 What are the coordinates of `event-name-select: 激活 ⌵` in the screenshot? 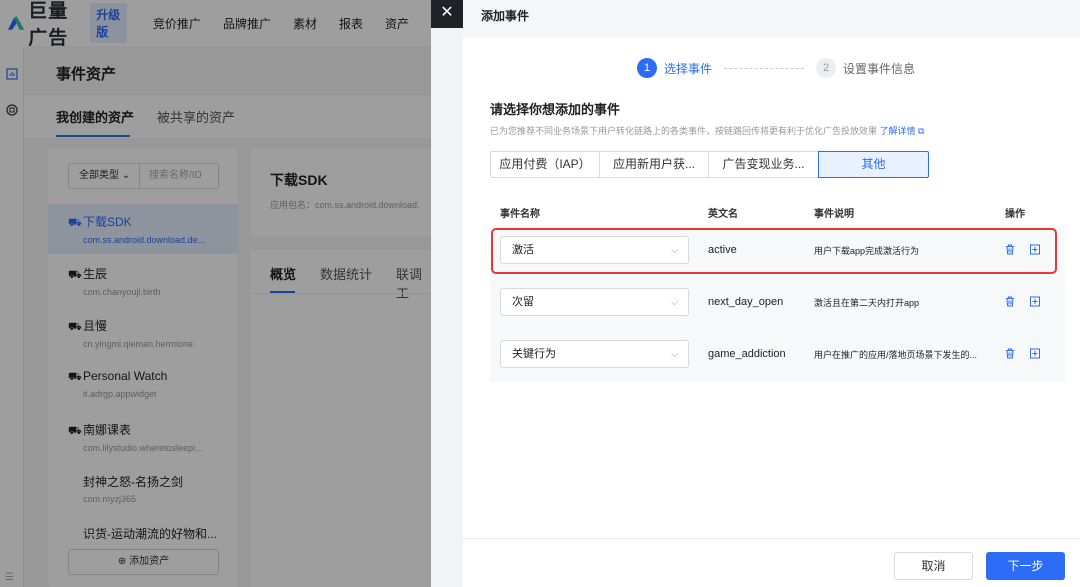 It's located at (594, 250).